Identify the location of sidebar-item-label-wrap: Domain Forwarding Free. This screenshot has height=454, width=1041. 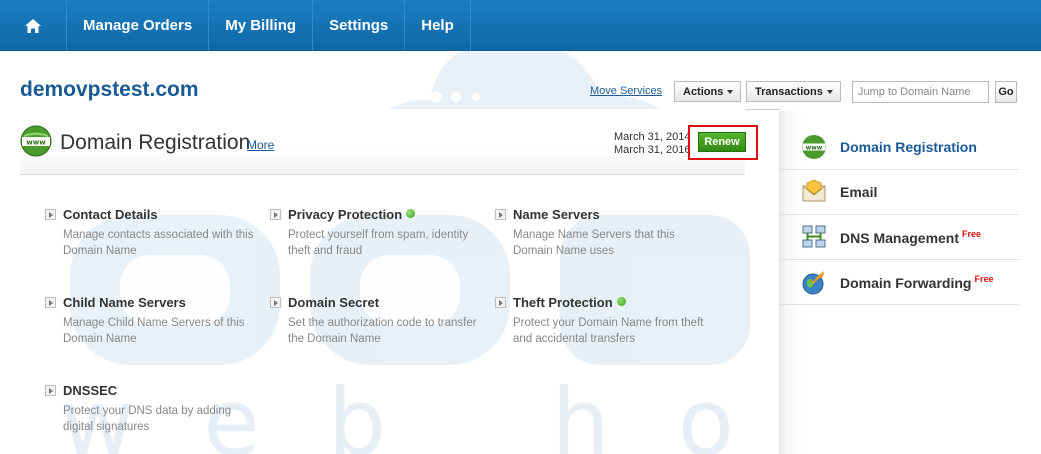
(916, 282).